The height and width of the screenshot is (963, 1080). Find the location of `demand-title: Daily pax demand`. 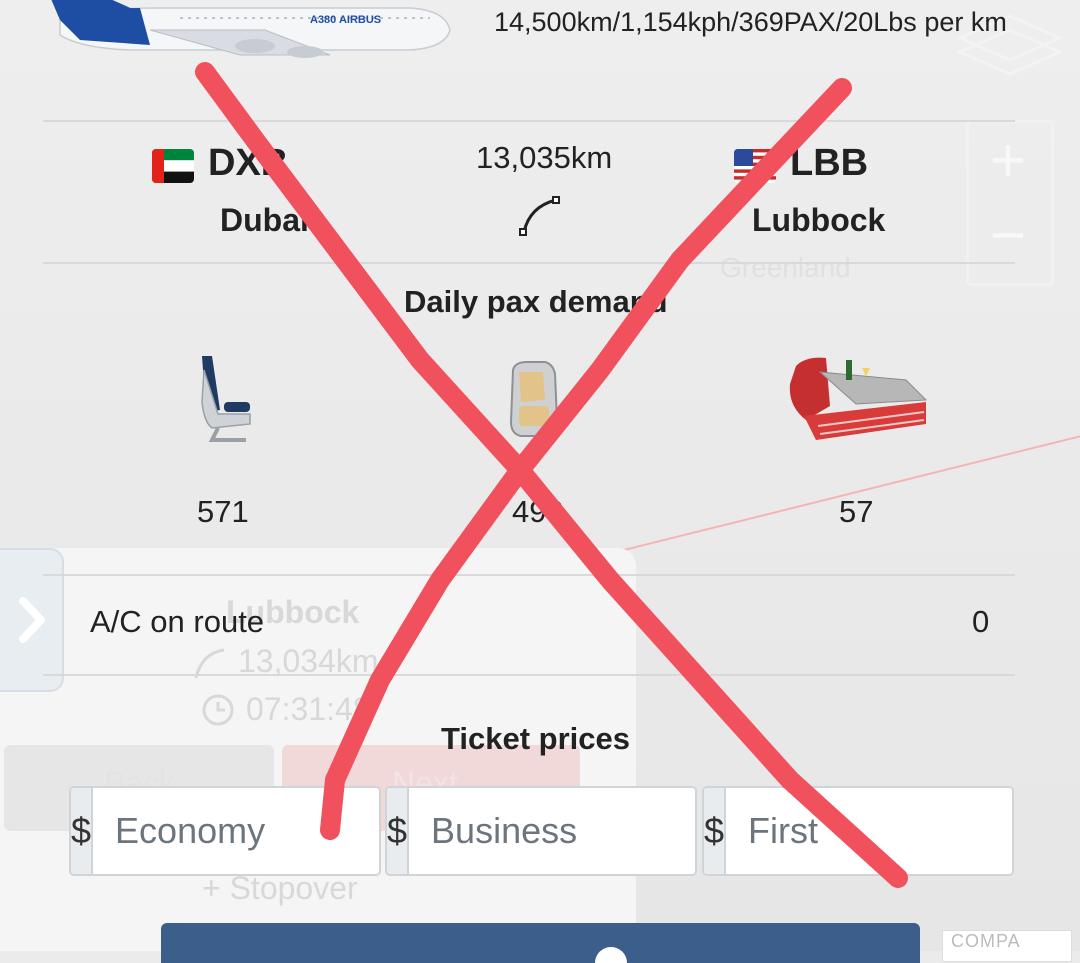

demand-title: Daily pax demand is located at coordinates (536, 301).